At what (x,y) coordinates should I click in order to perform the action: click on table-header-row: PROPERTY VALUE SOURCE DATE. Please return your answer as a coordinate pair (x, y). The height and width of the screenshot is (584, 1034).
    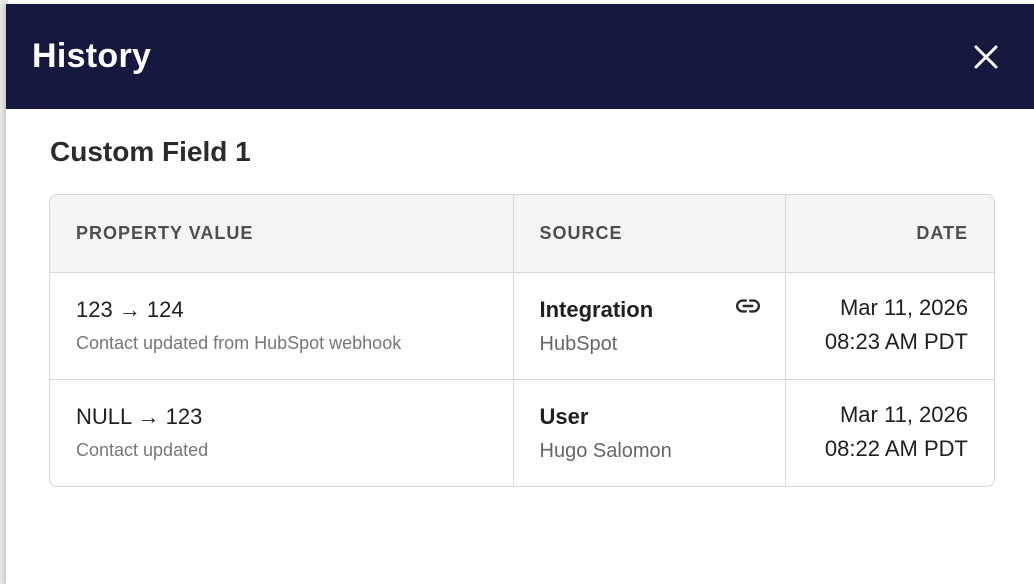
    Looking at the image, I should click on (522, 234).